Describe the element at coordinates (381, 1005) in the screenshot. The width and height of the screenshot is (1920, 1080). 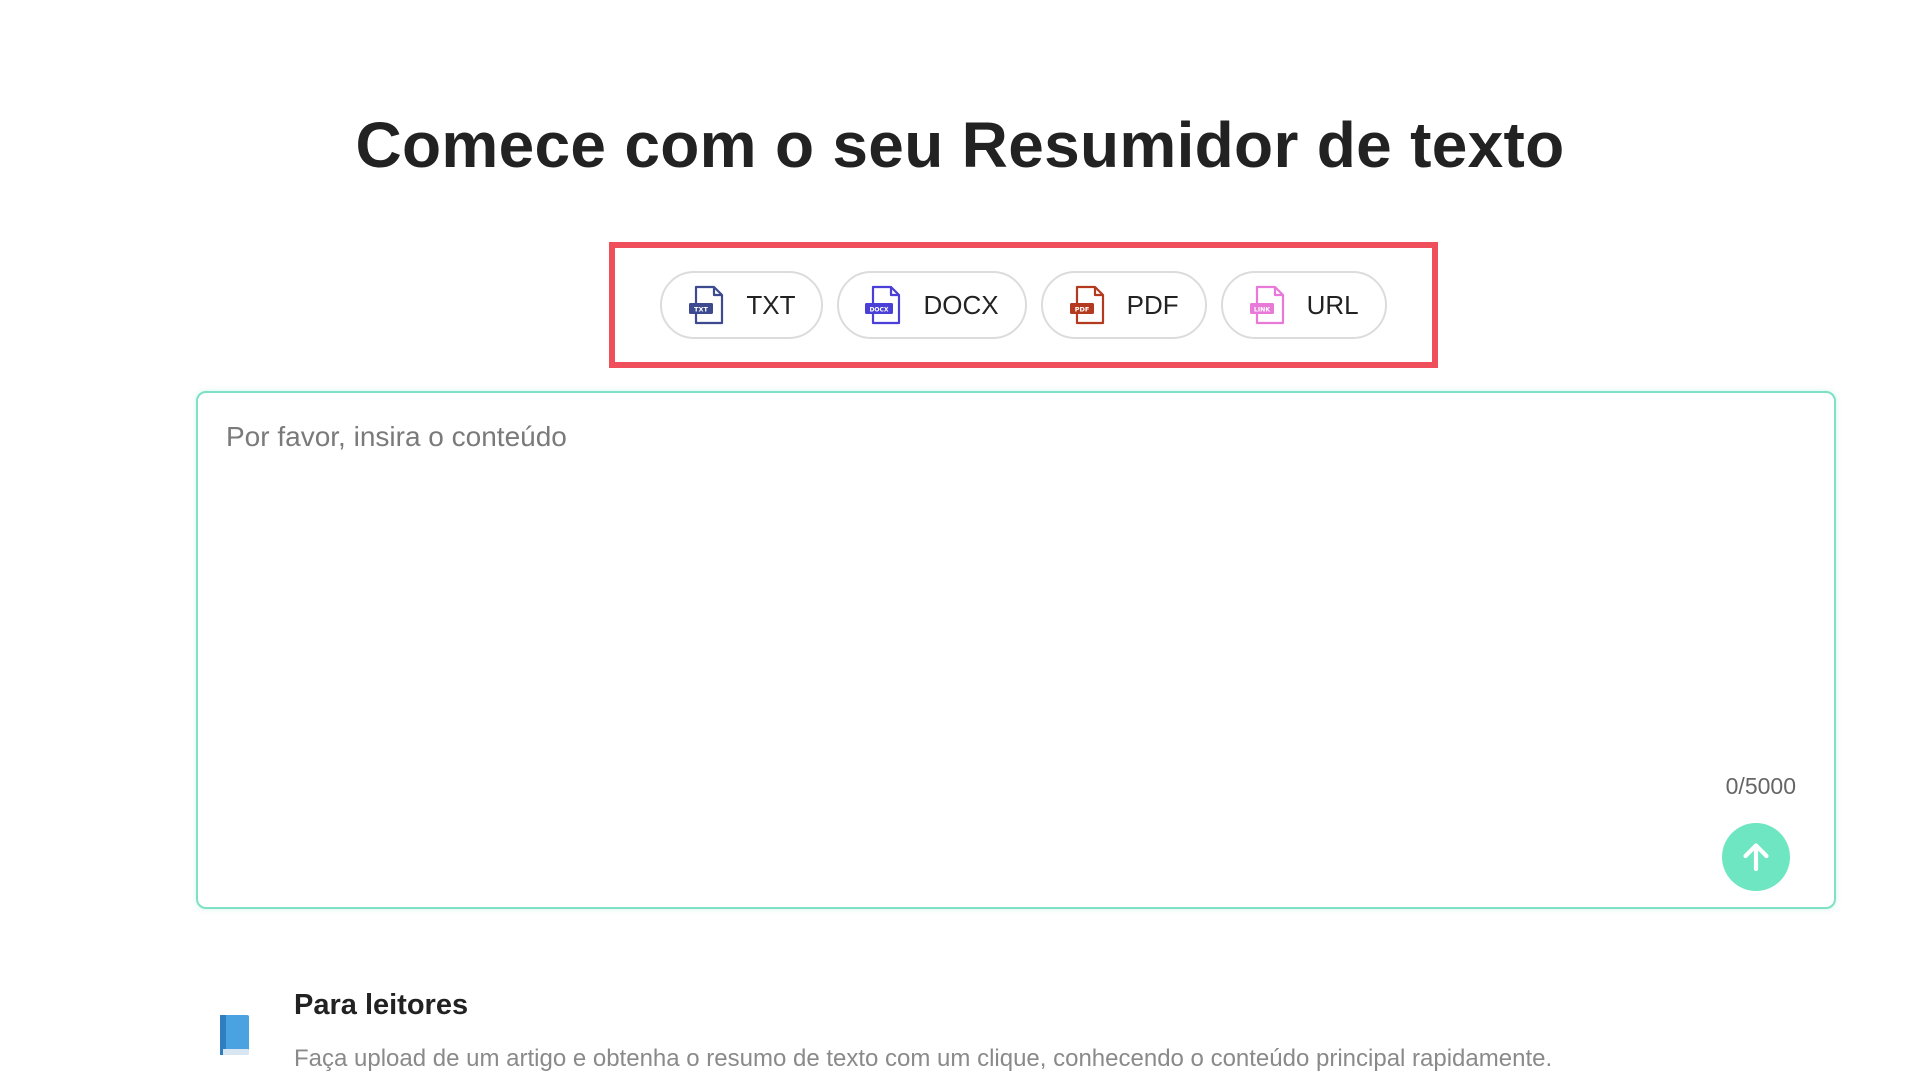
I see `feature-title: Para leitores` at that location.